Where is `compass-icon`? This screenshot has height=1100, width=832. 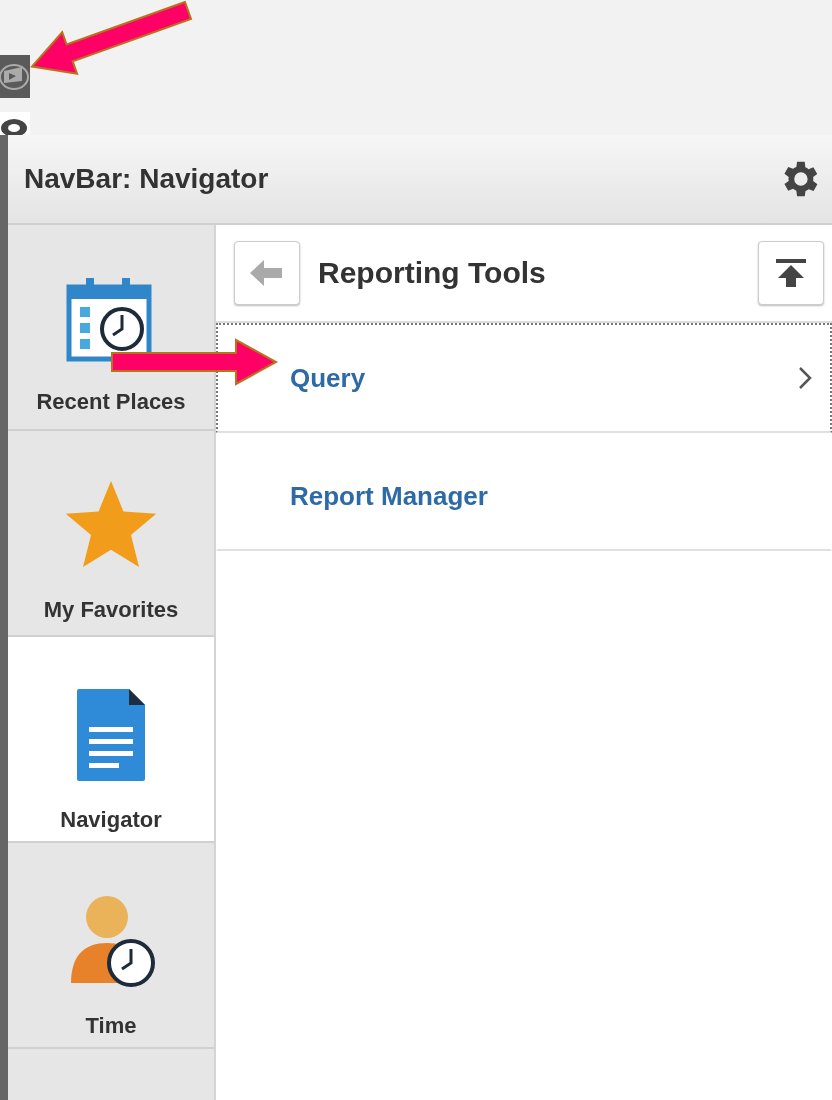 compass-icon is located at coordinates (15, 76).